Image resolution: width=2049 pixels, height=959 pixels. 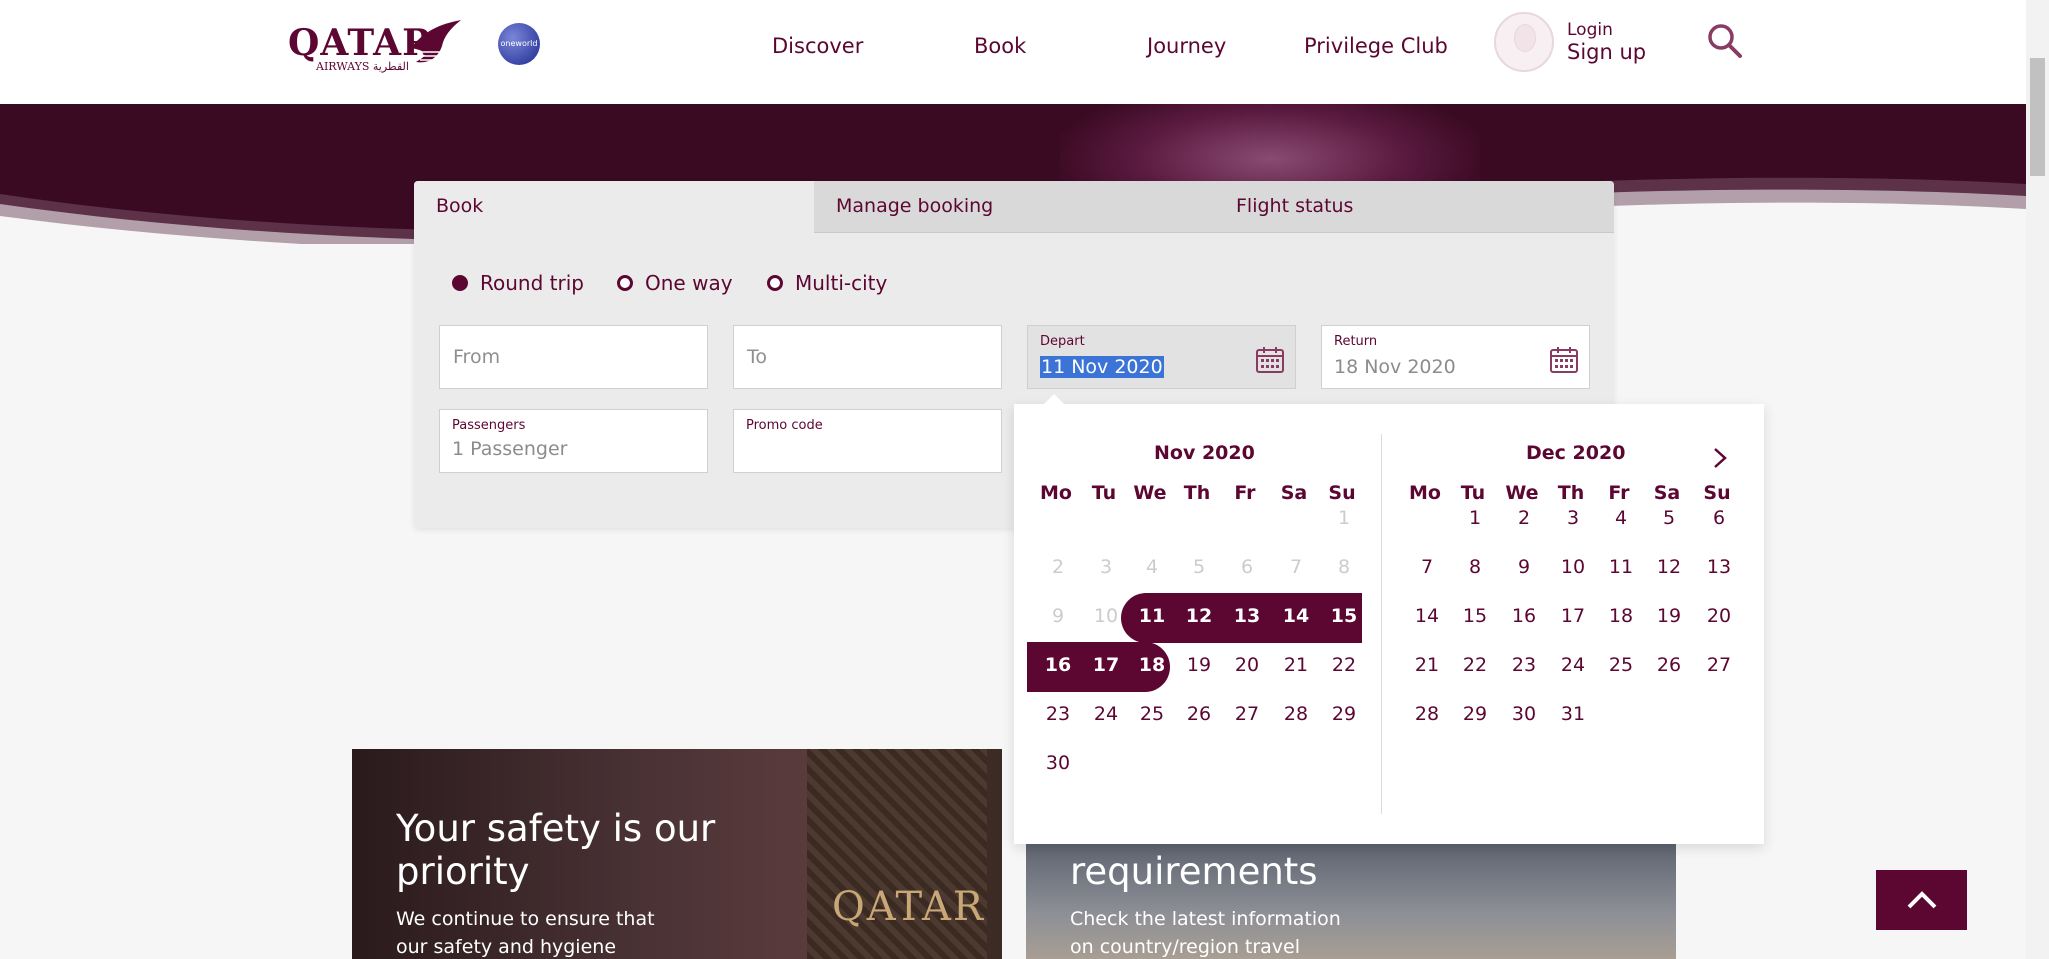 What do you see at coordinates (1194, 871) in the screenshot?
I see `travel-card-title: requirements` at bounding box center [1194, 871].